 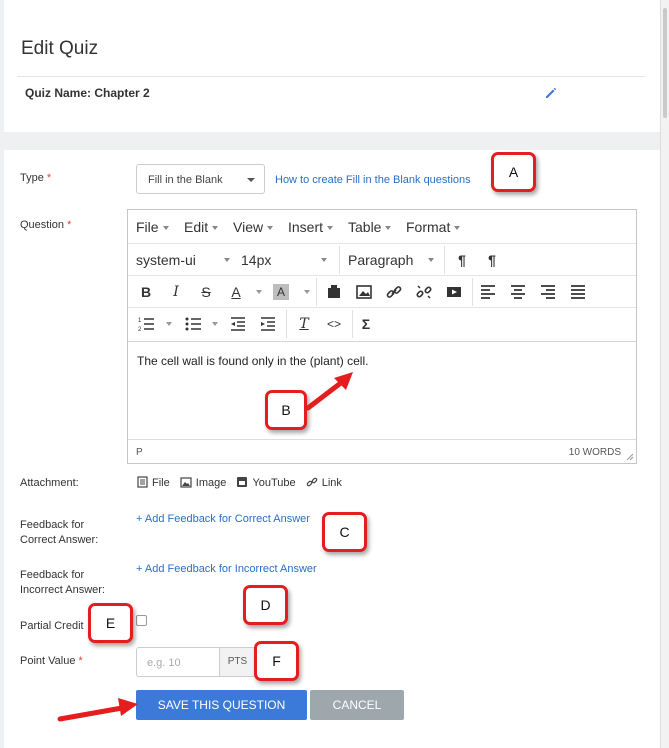 What do you see at coordinates (221, 705) in the screenshot?
I see `save-question-button: SAVE THIS QUESTION` at bounding box center [221, 705].